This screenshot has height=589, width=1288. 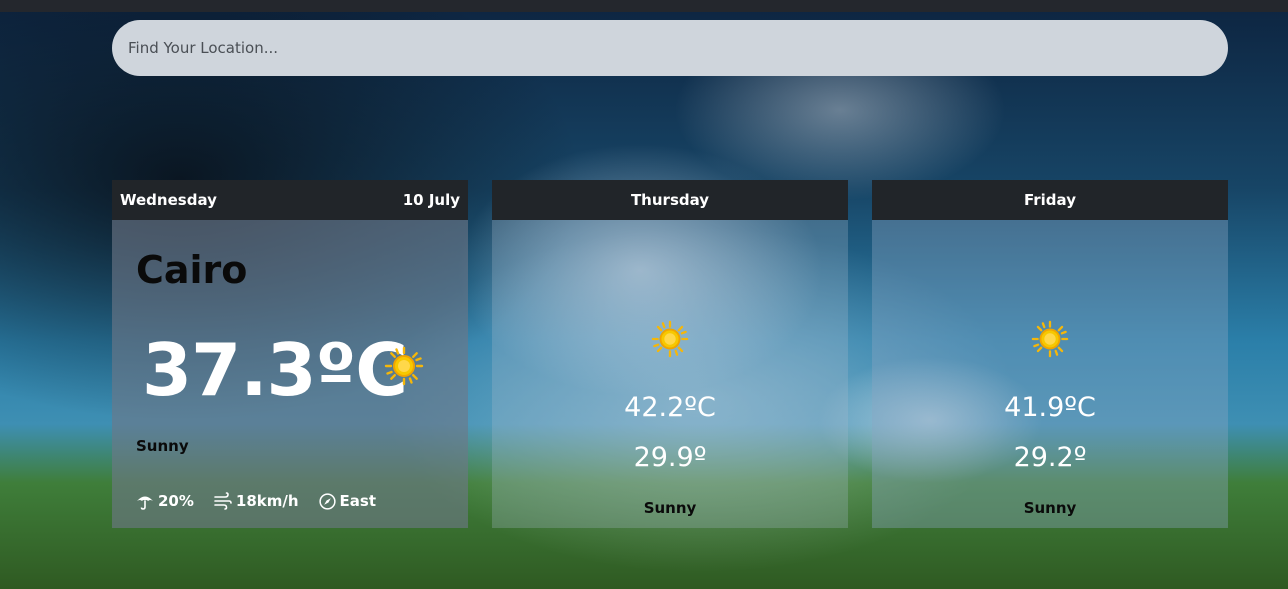 I want to click on forecast-day: Friday, so click(x=1049, y=200).